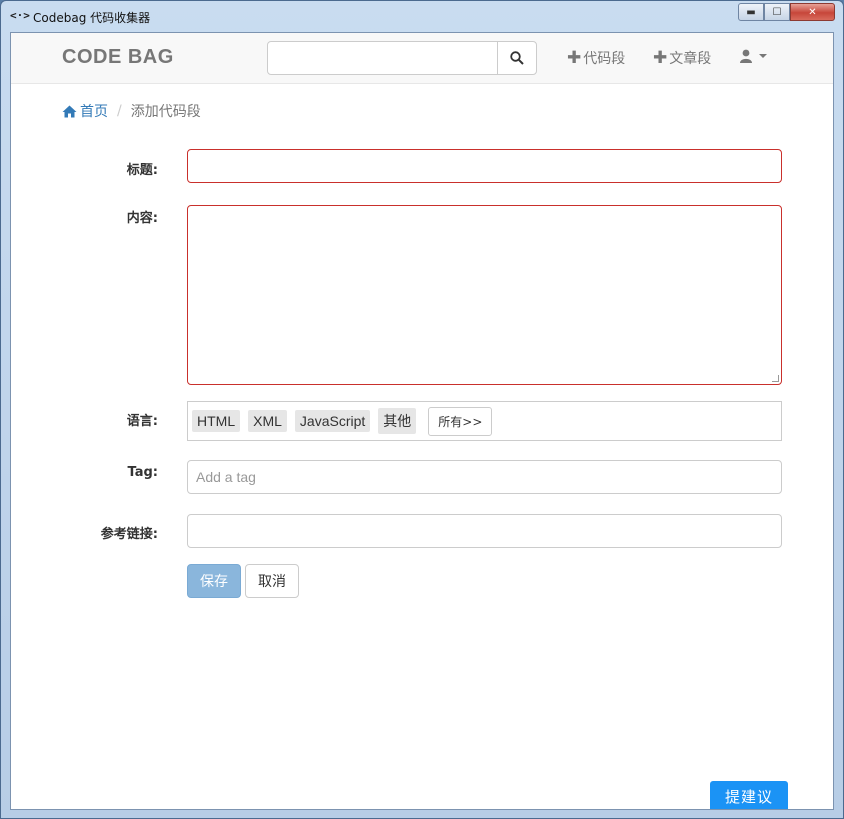  I want to click on add-snippet-label: 代码段, so click(604, 59).